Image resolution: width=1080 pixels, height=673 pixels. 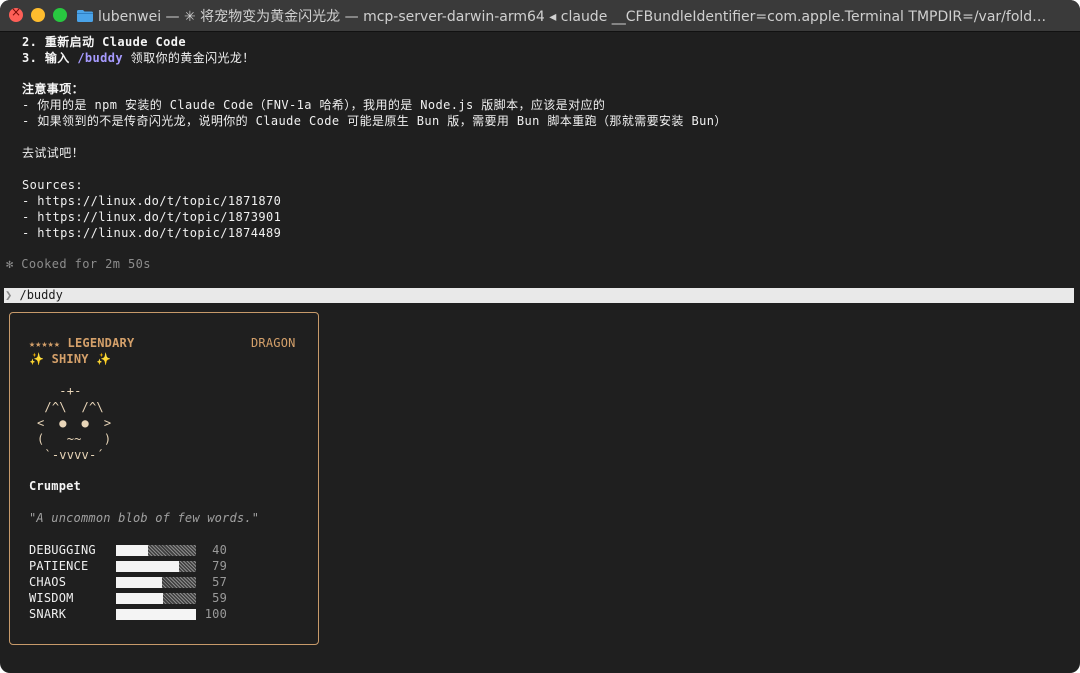 I want to click on dragon-art-line: -+-, so click(x=59, y=391).